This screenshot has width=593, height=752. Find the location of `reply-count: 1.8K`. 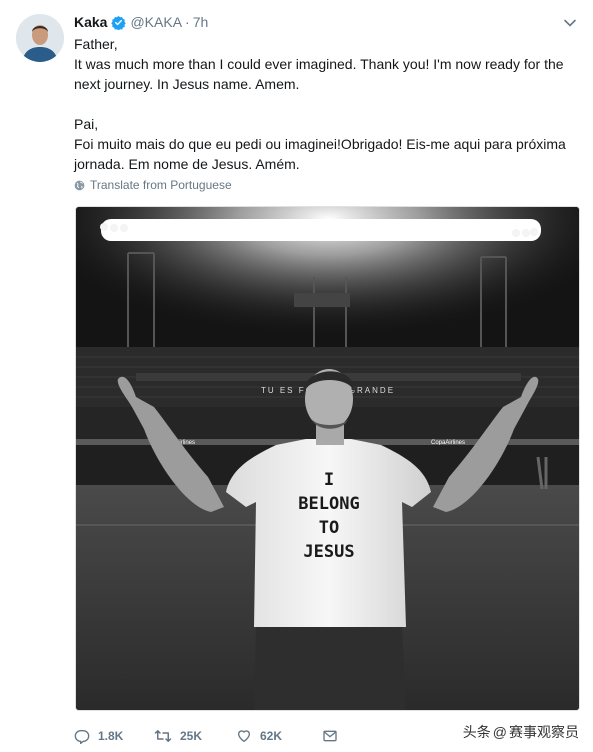

reply-count: 1.8K is located at coordinates (111, 736).